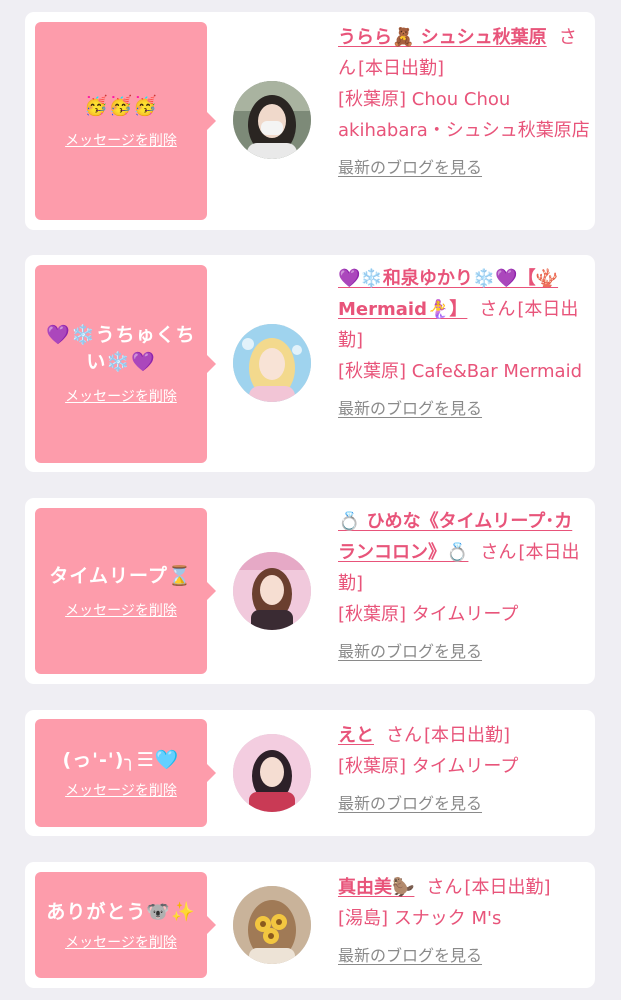 This screenshot has width=621, height=1000. I want to click on cast-name-link: えと, so click(356, 735).